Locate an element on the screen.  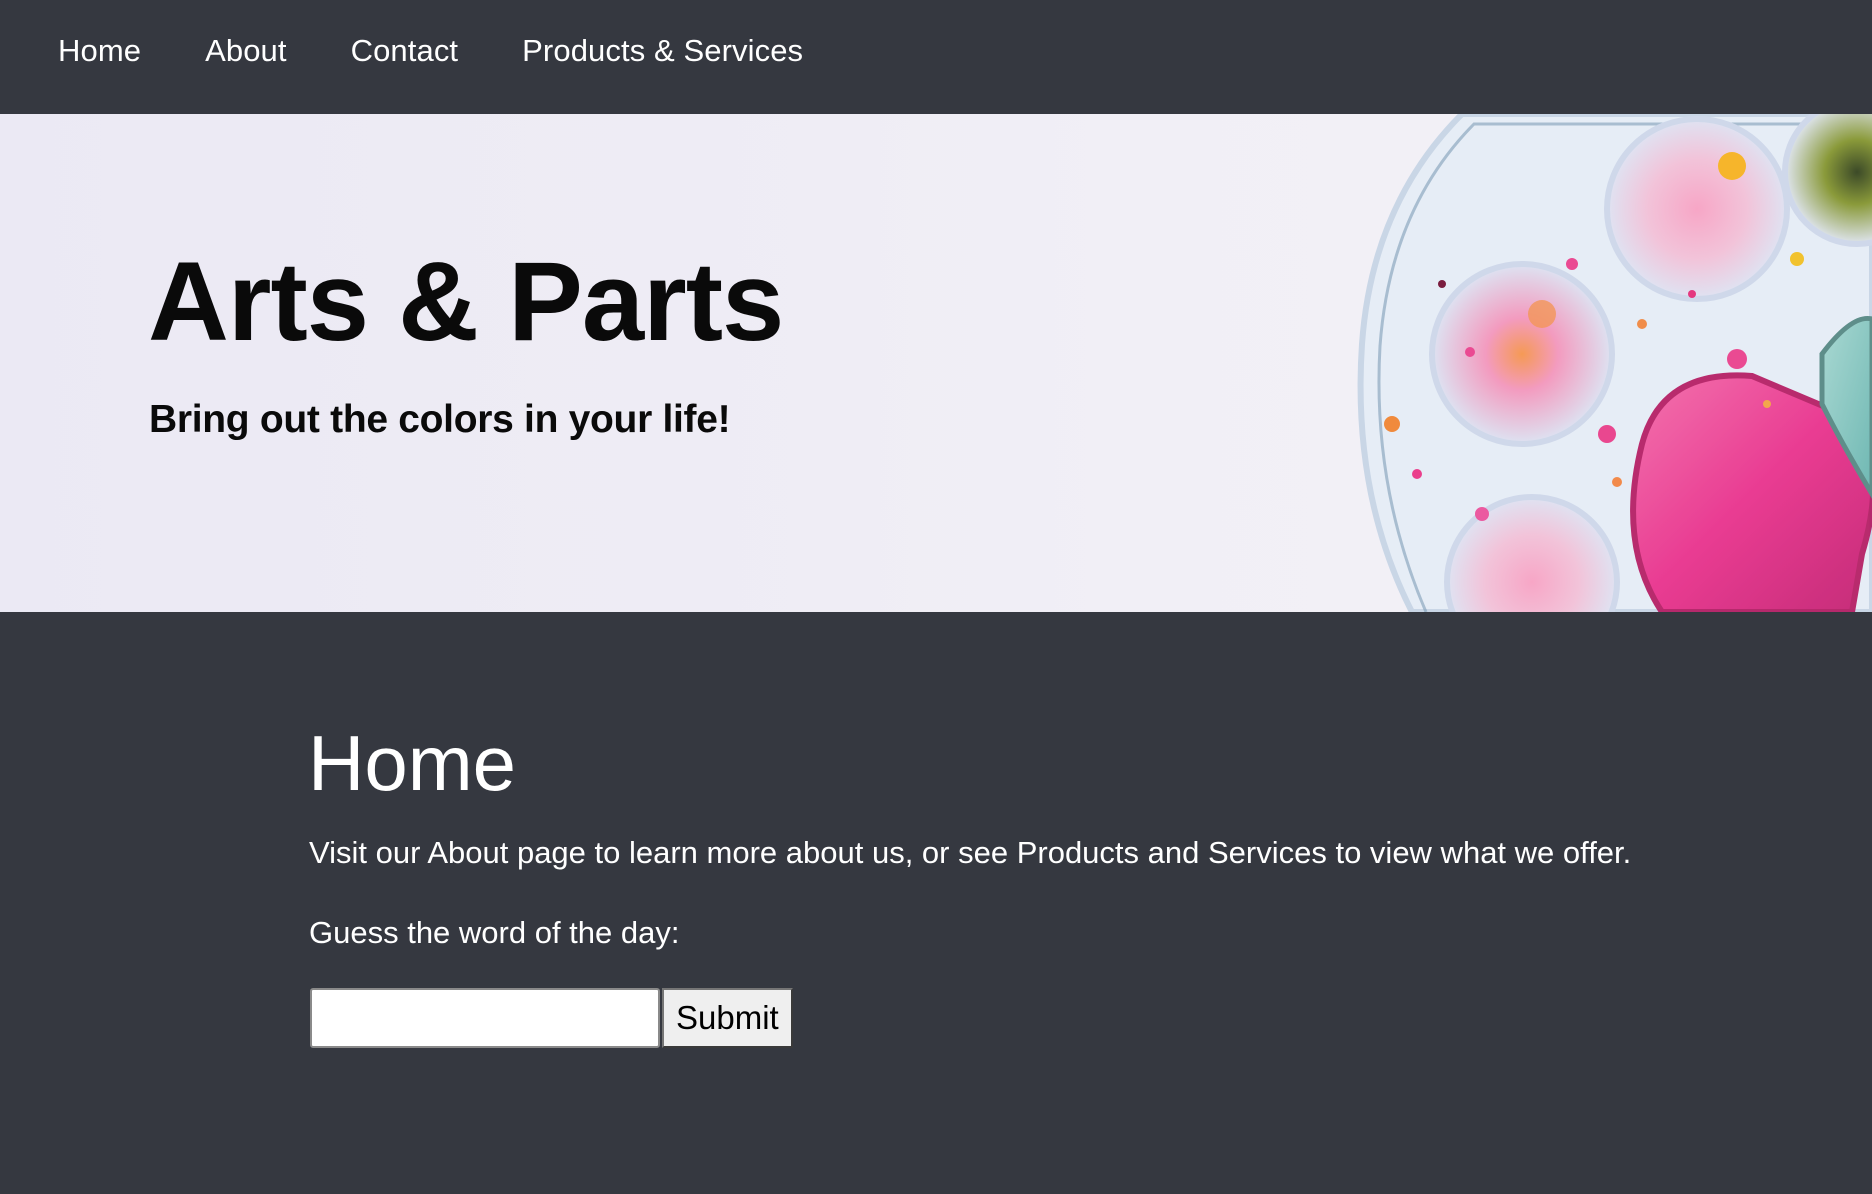
page-title: Home is located at coordinates (412, 763).